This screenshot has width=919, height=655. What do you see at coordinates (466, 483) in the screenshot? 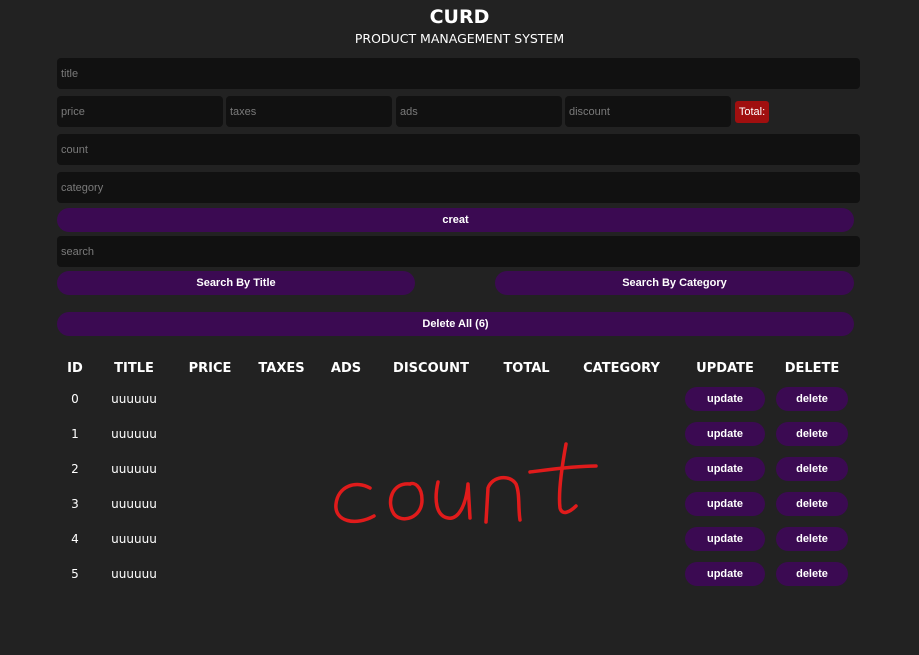
I see `handwritten-count-annotation` at bounding box center [466, 483].